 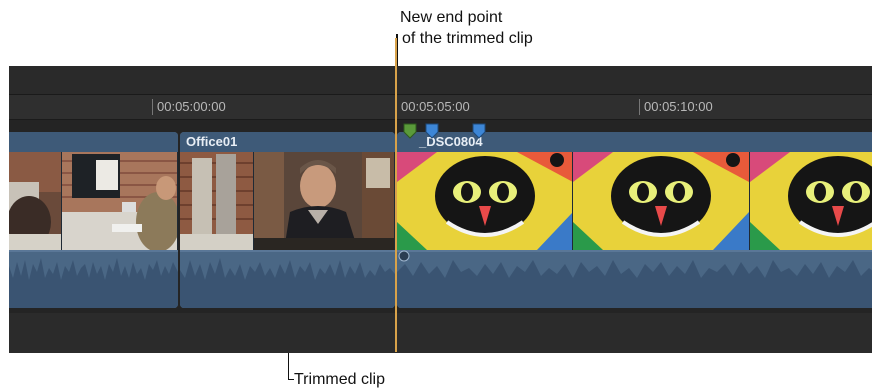 I want to click on timeline-ruler: 00:05:00:00 00:05:05:00 00:05:10:00, so click(x=440, y=107).